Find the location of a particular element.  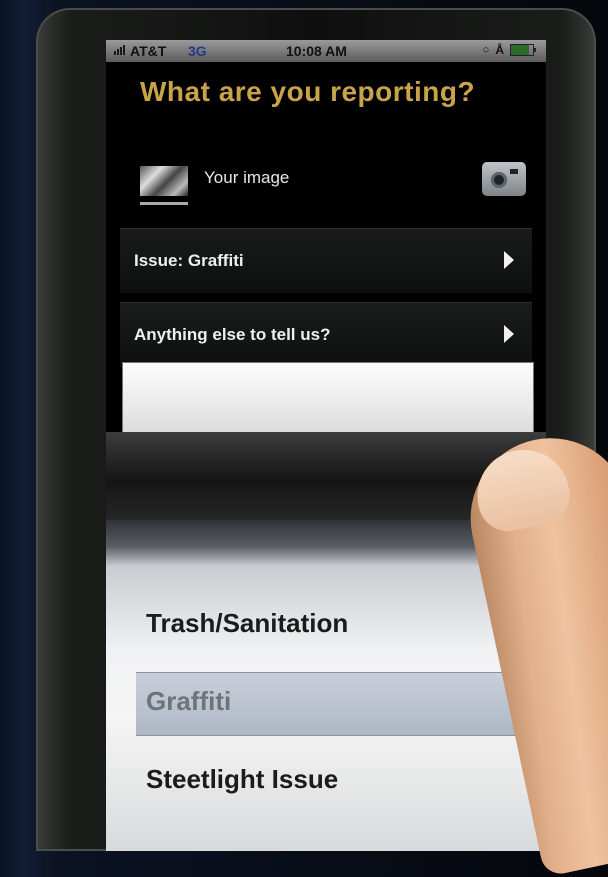

signal-icon is located at coordinates (119, 50).